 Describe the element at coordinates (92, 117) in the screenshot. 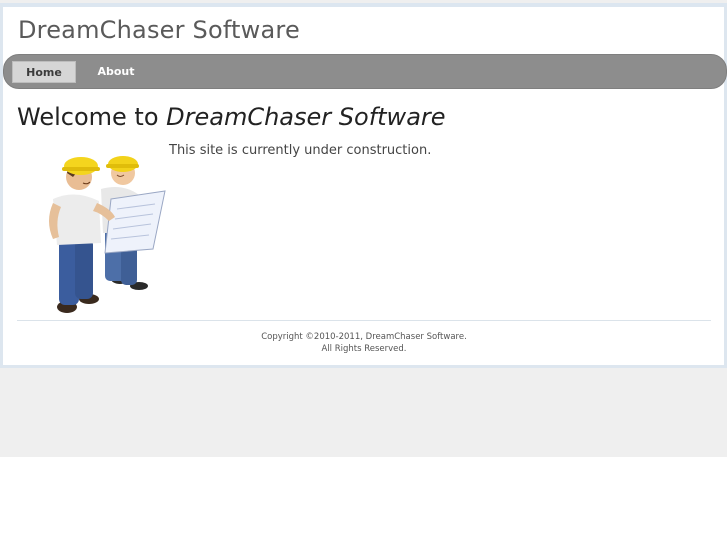

I see `welcome-heading-prefix: Welcome to` at that location.